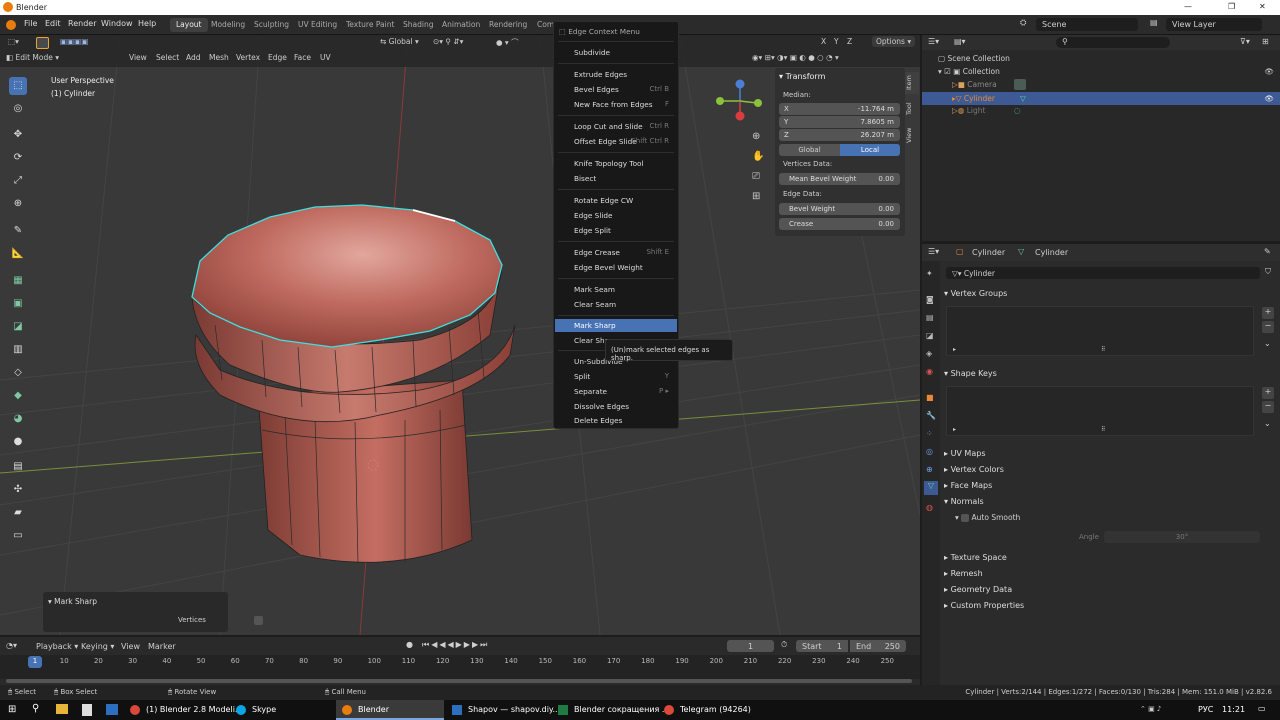  What do you see at coordinates (42, 43) in the screenshot?
I see `tool-icon` at bounding box center [42, 43].